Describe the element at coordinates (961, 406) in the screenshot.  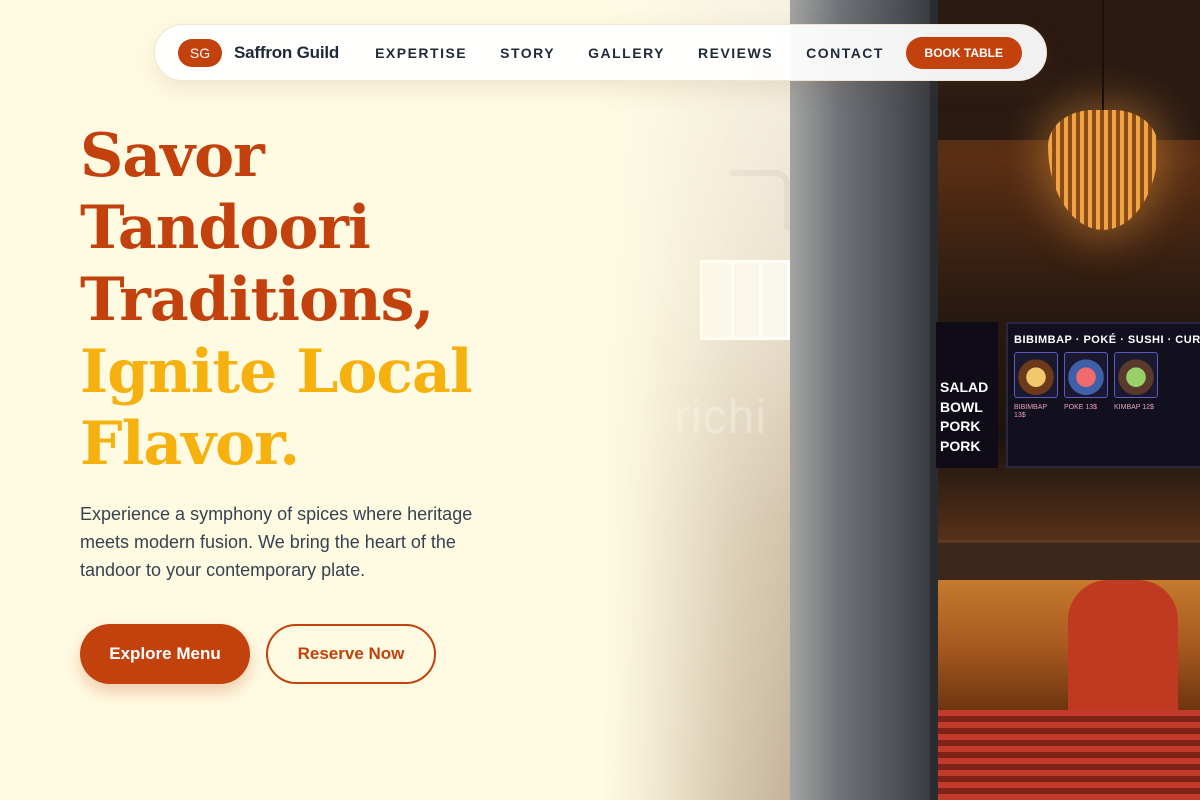
I see `side-board-line: BOWL` at that location.